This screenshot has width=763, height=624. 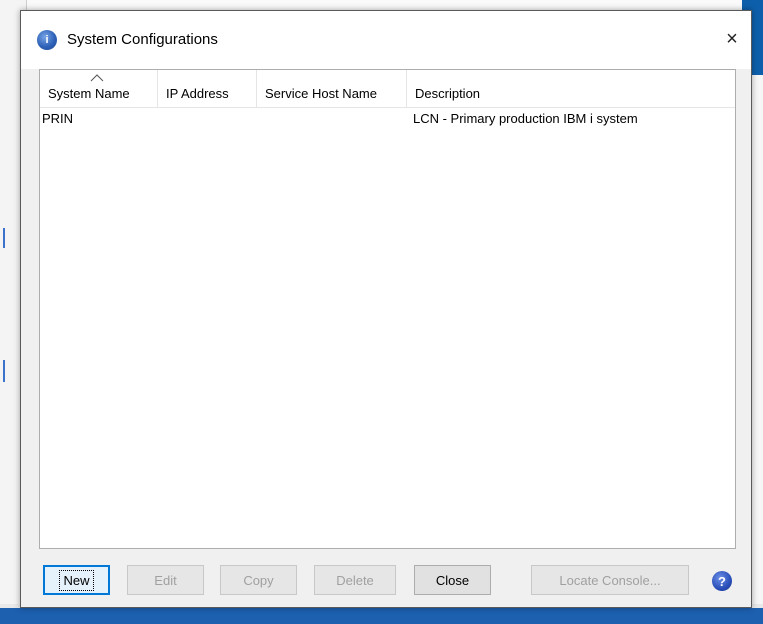 I want to click on cell-system-name: PRIN, so click(x=58, y=118).